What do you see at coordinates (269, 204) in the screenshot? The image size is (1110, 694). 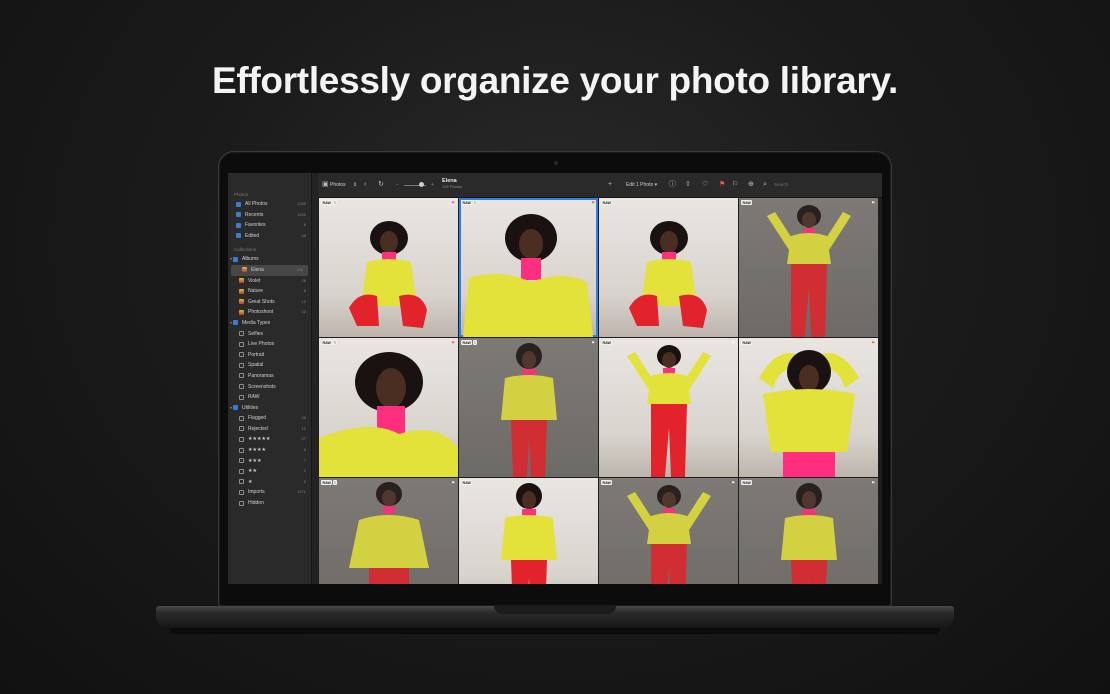 I see `sidebar-item-all-photos: All Photos 1250` at bounding box center [269, 204].